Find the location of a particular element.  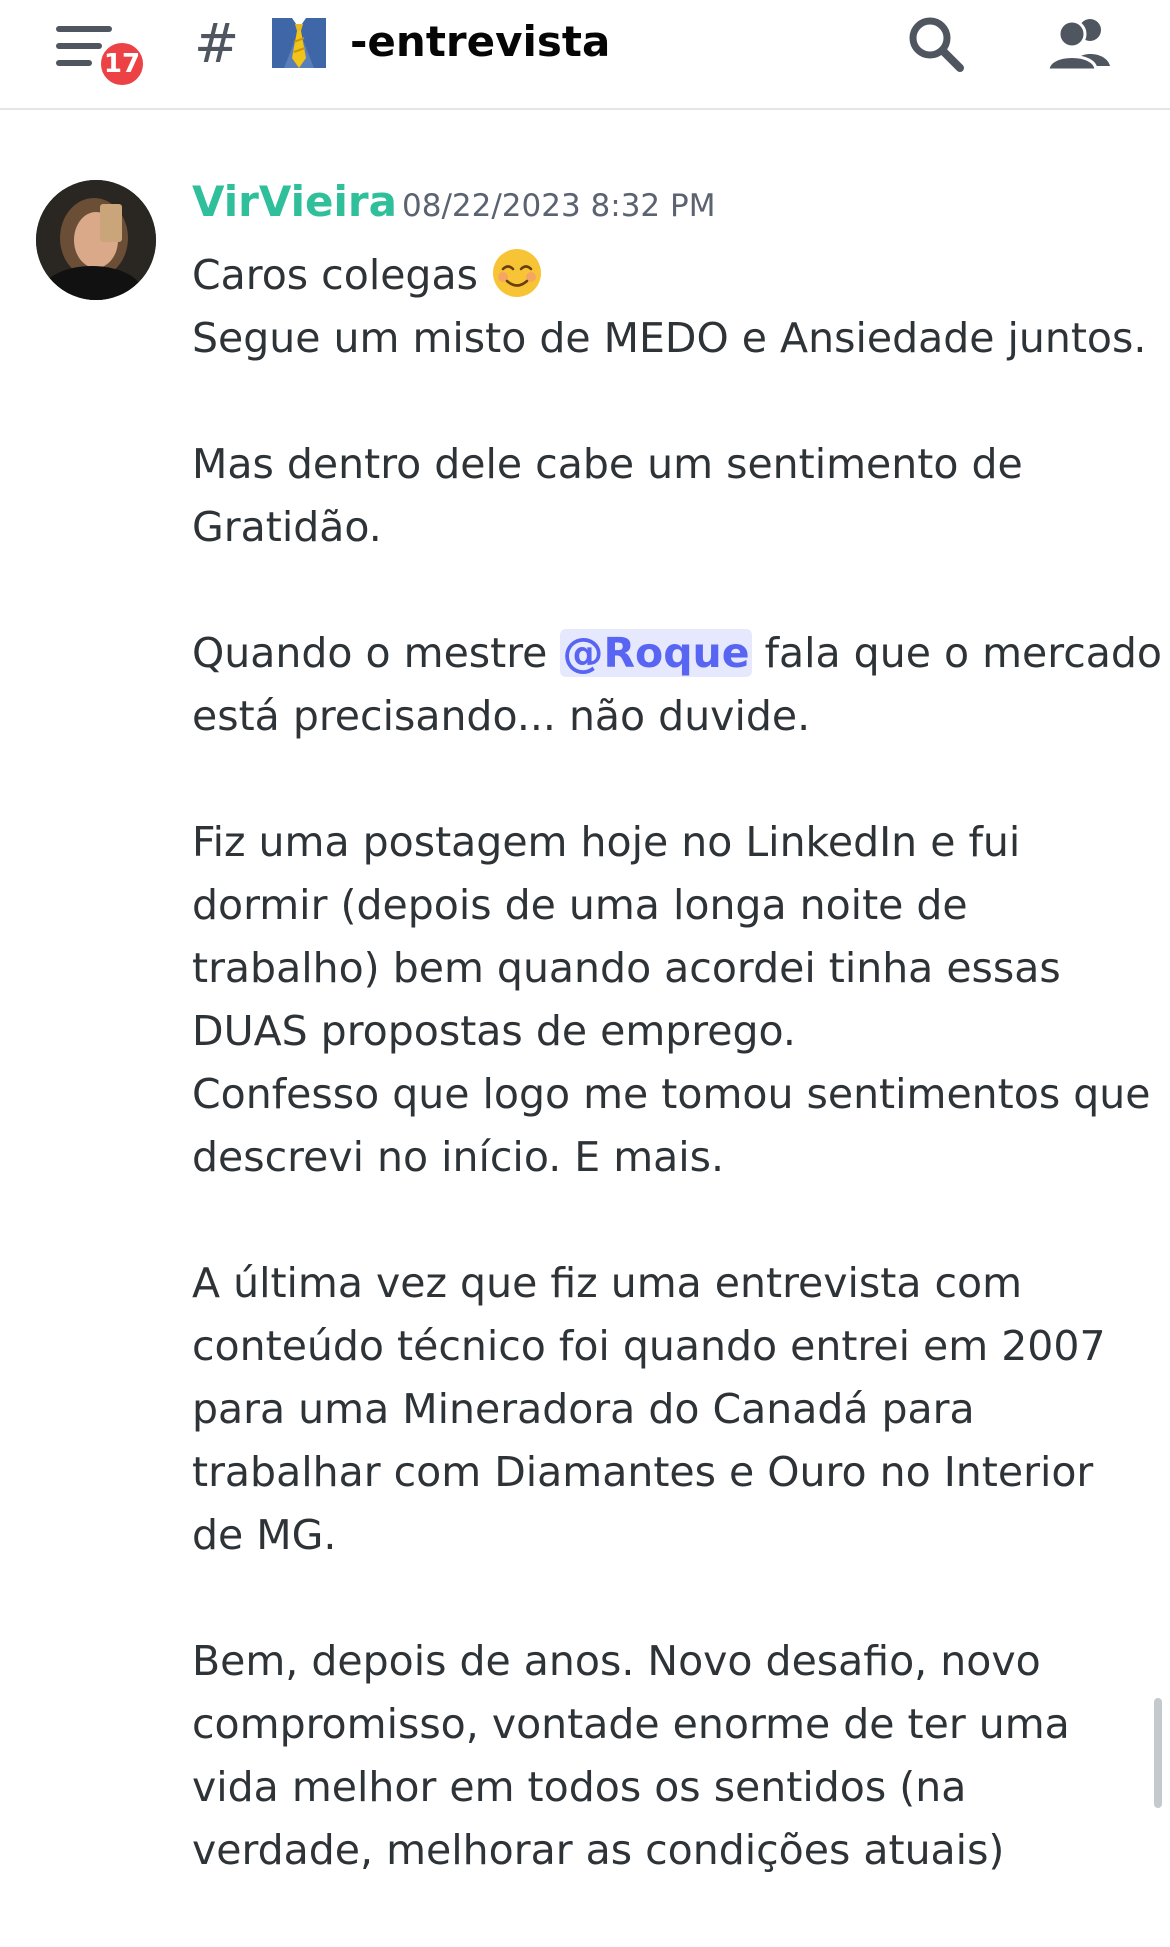

user-mention: @Roque is located at coordinates (656, 653).